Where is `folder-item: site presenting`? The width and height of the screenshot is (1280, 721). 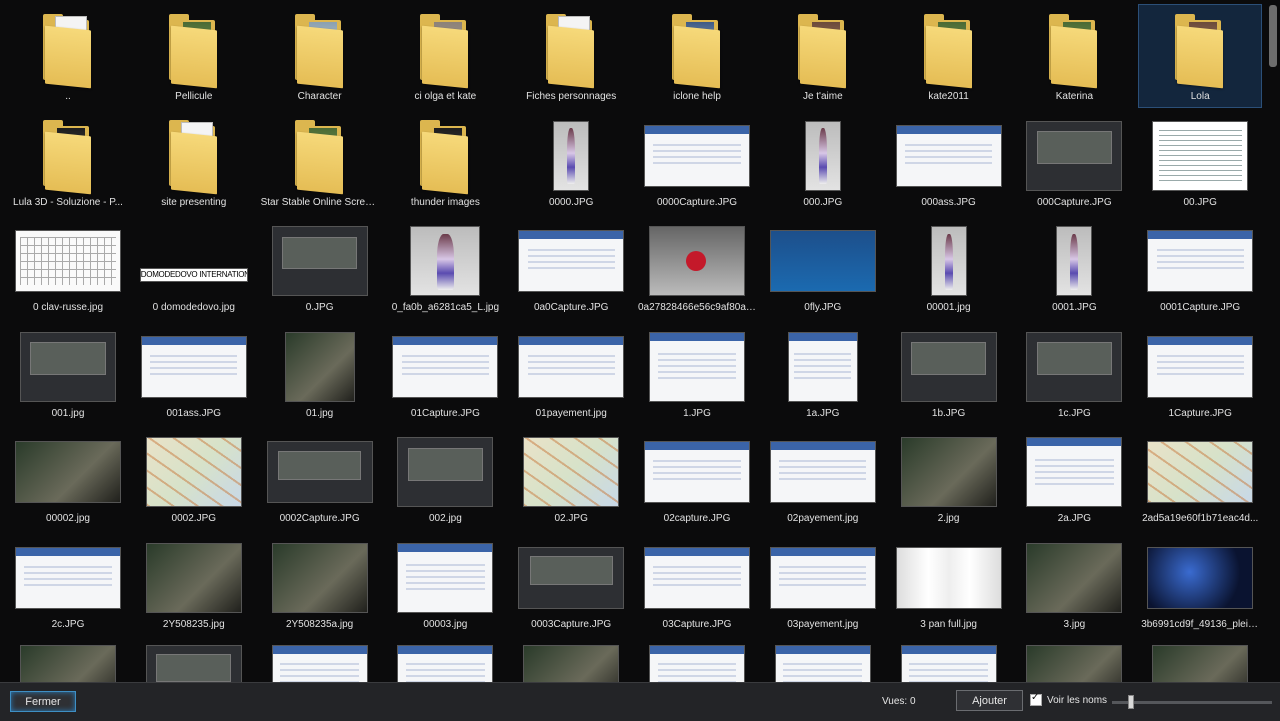 folder-item: site presenting is located at coordinates (194, 162).